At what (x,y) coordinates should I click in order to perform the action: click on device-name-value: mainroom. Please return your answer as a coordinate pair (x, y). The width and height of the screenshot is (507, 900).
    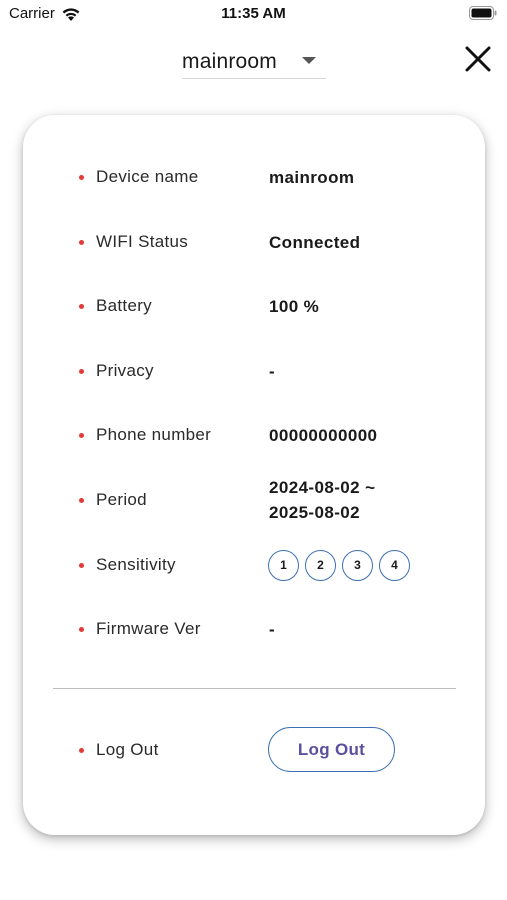
    Looking at the image, I should click on (312, 177).